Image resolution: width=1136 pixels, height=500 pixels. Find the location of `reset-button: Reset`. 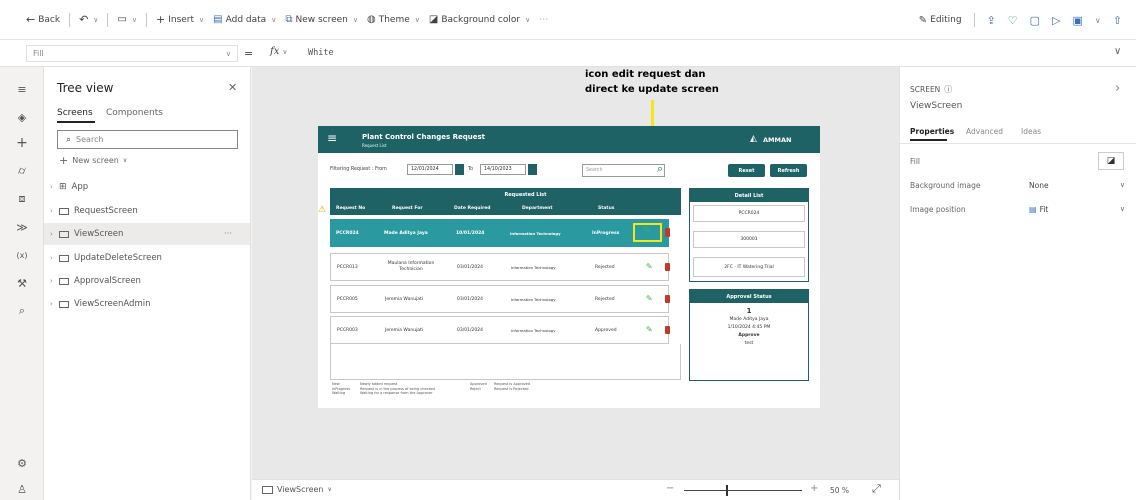

reset-button: Reset is located at coordinates (746, 170).